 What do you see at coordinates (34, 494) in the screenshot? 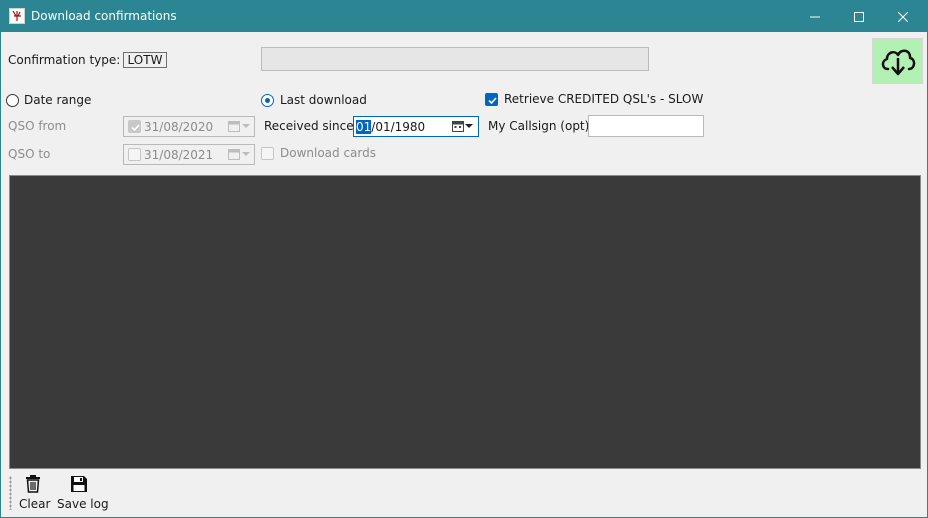
I see `clear-button: Clear` at bounding box center [34, 494].